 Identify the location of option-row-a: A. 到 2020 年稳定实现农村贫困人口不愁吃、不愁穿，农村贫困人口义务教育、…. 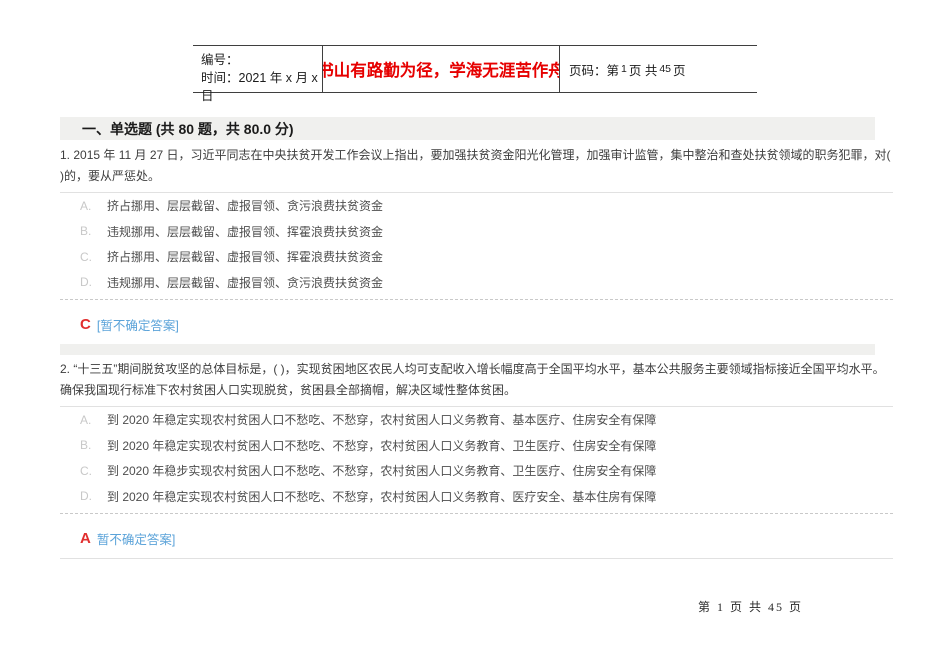
(476, 420).